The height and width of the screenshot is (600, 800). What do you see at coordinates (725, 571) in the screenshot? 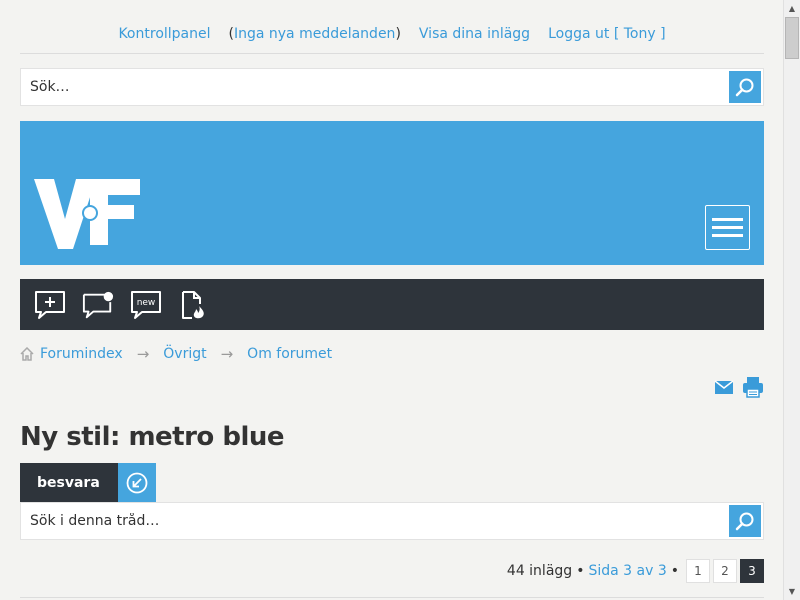
I see `page-2-button: 2` at bounding box center [725, 571].